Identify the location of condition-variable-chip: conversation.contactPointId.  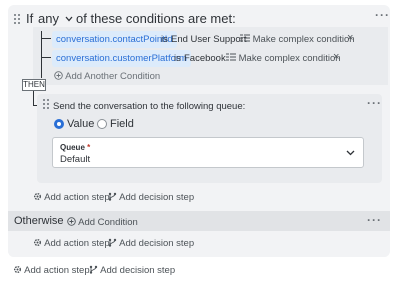
(114, 39).